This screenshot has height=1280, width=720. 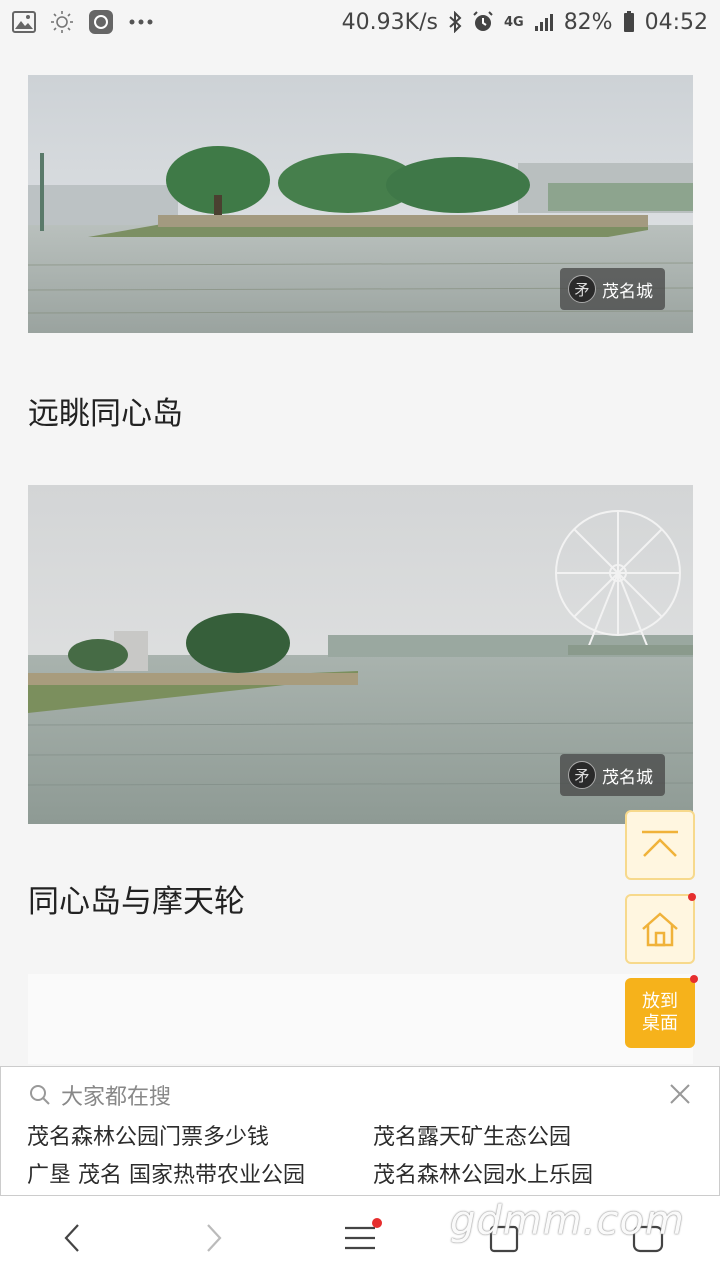 I want to click on scroll-to-top-button, so click(x=660, y=845).